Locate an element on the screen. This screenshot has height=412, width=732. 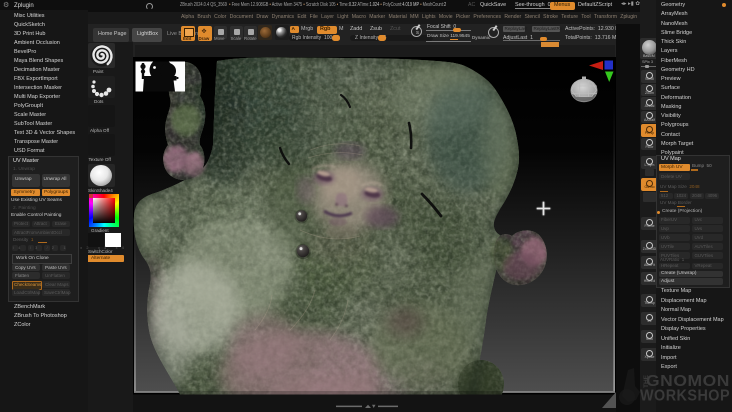
svg-text: WORKSHOP is located at coordinates (685, 396).